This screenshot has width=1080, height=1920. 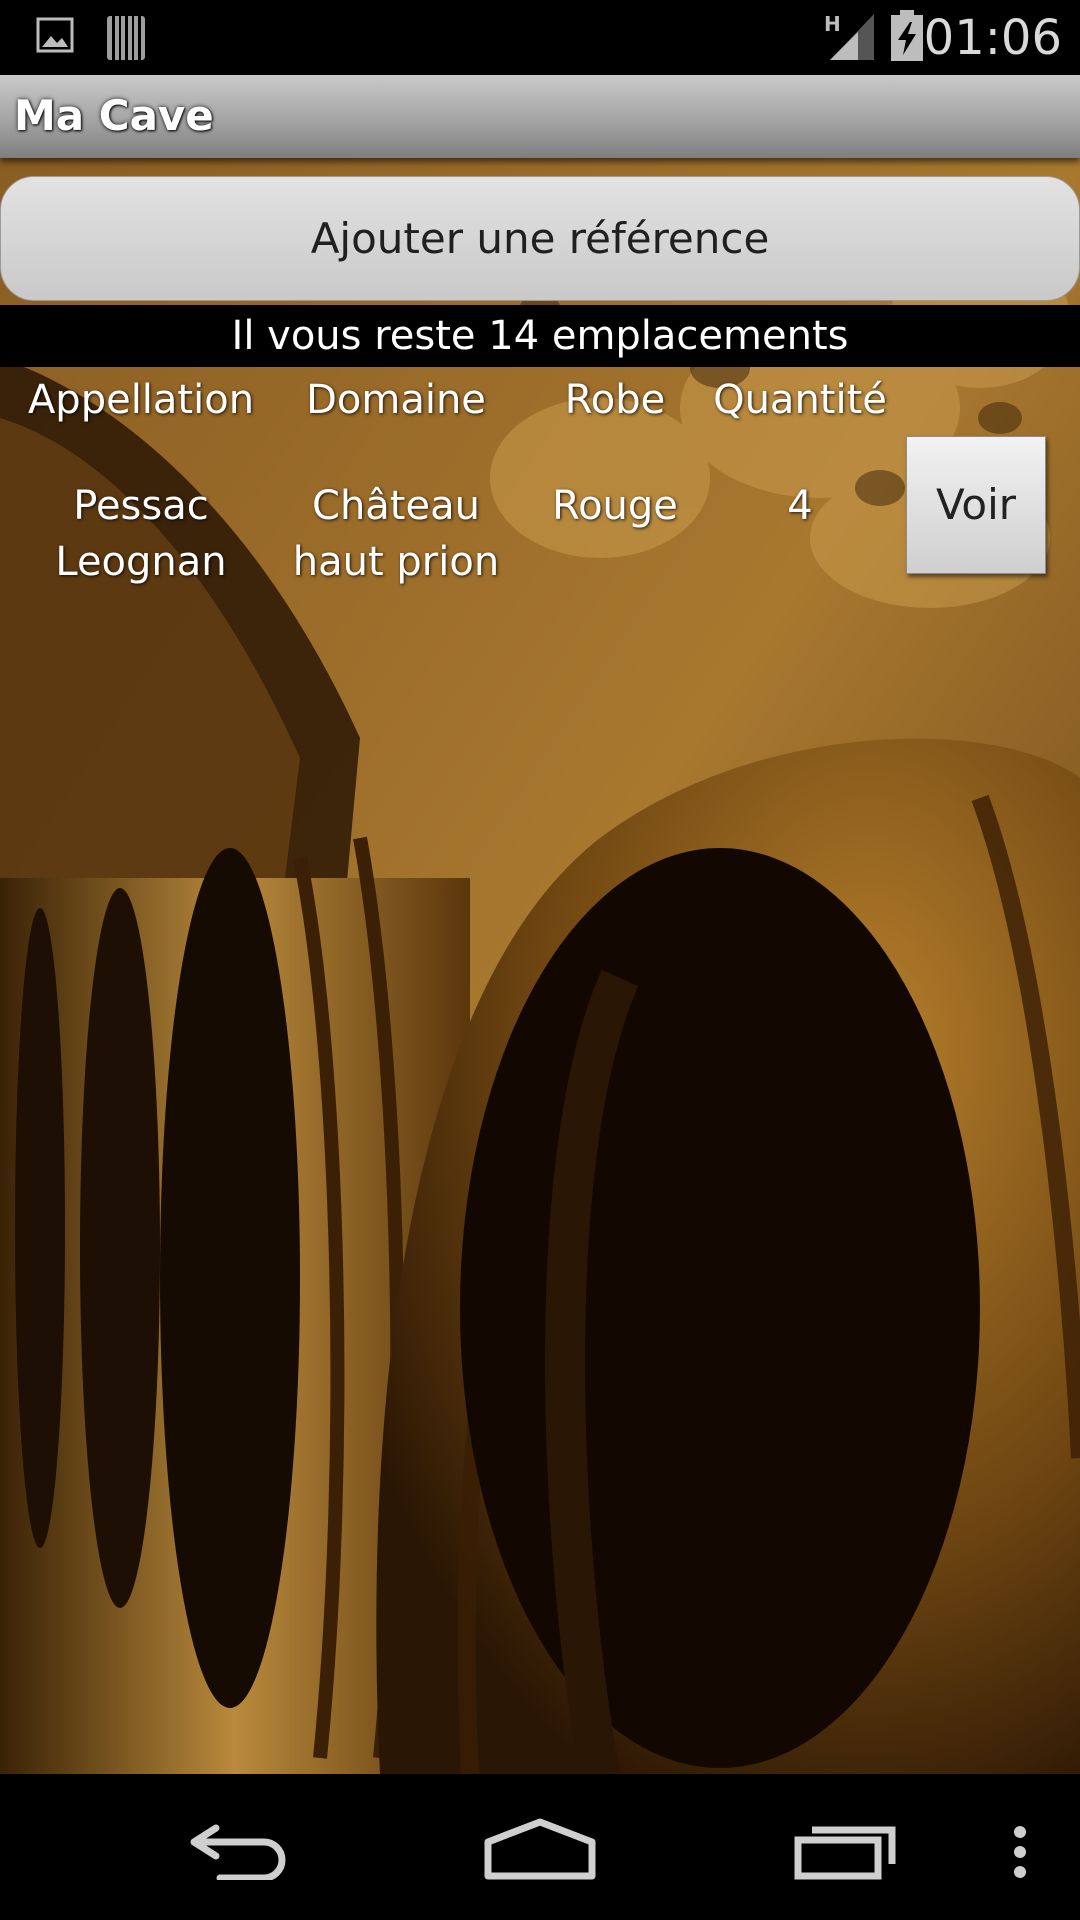 What do you see at coordinates (141, 400) in the screenshot?
I see `header-appellation: Appellation` at bounding box center [141, 400].